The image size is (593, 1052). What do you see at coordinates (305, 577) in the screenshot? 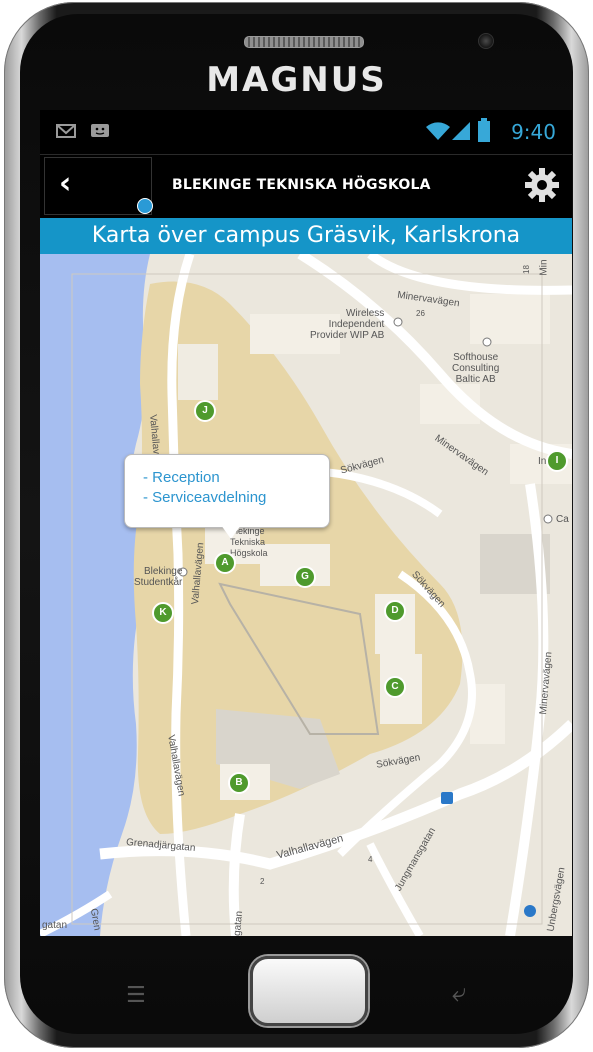
I see `map-marker-g: G` at bounding box center [305, 577].